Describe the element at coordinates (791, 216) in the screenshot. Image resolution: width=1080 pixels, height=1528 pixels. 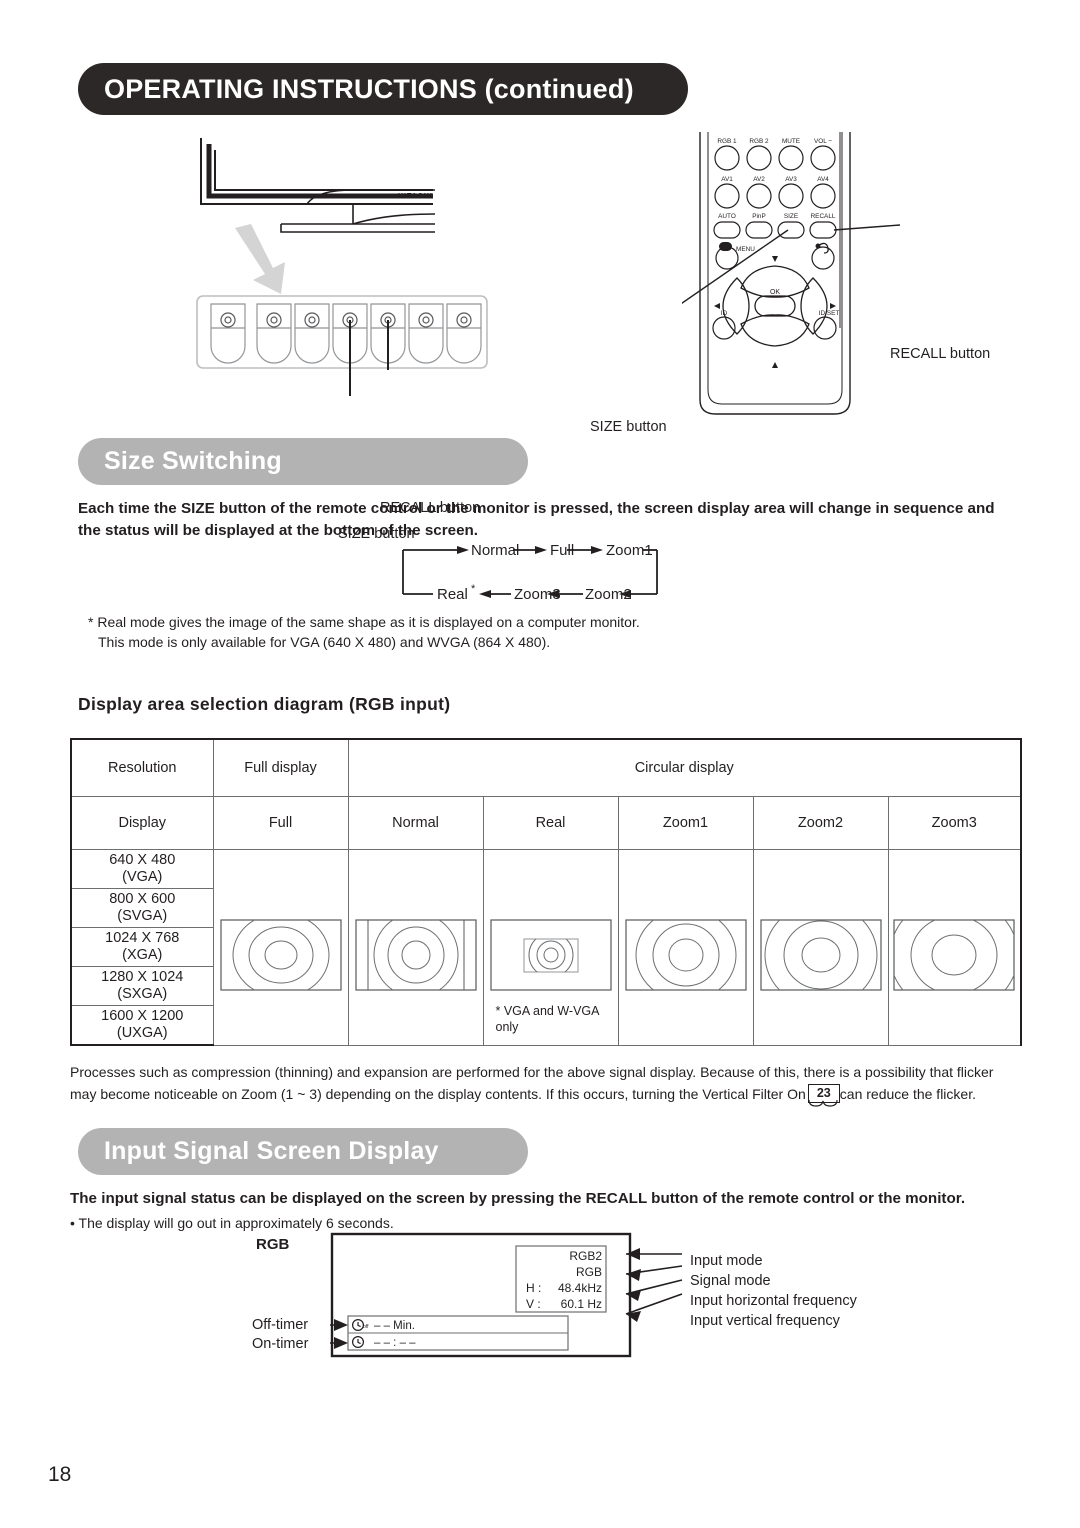
I see `remote-button-label-size: SIZE` at that location.